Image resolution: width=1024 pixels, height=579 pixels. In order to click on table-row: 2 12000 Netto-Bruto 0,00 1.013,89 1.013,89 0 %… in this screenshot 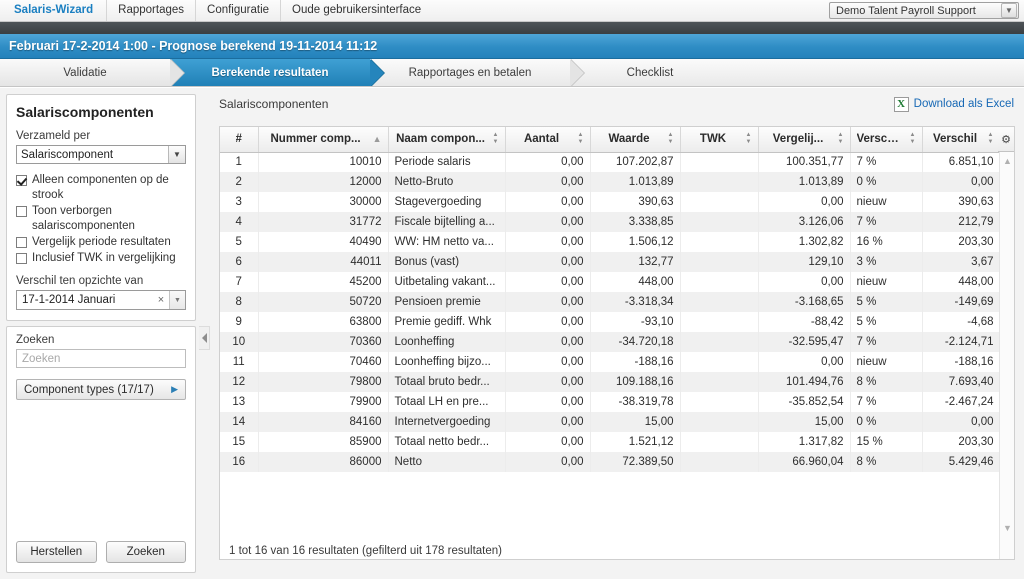, I will do `click(610, 182)`.